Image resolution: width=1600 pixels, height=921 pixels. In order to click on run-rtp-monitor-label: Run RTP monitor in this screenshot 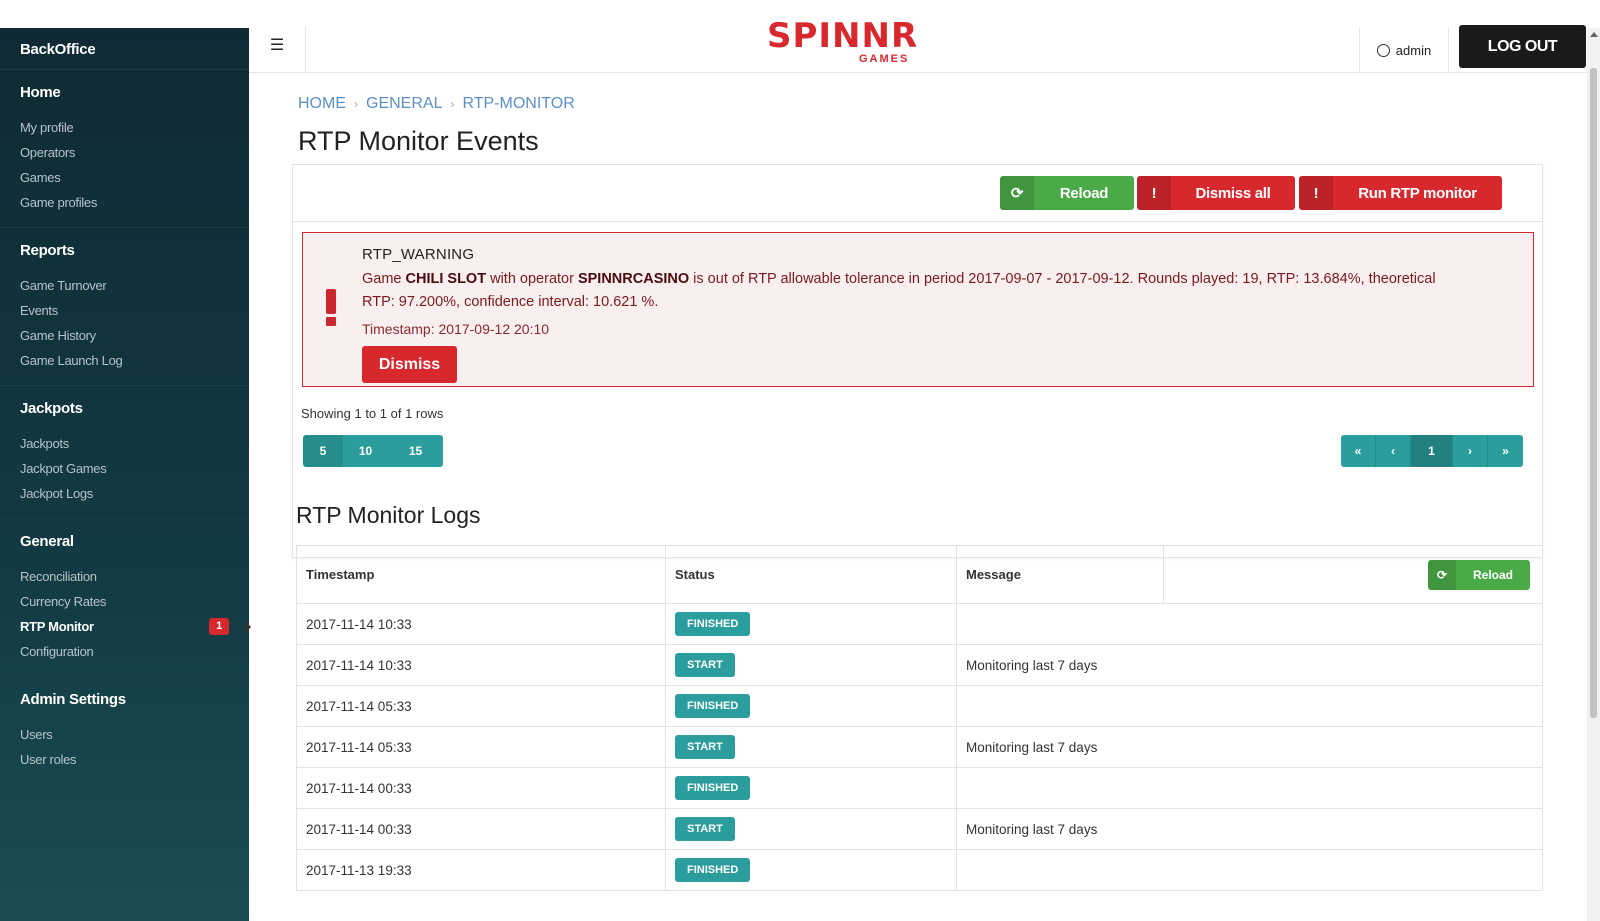, I will do `click(1417, 193)`.